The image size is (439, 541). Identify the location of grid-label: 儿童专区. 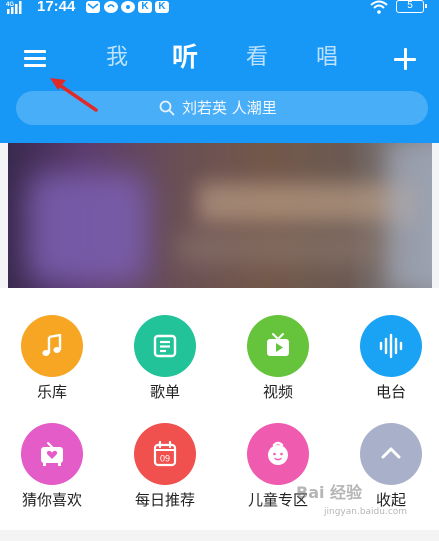
(277, 500).